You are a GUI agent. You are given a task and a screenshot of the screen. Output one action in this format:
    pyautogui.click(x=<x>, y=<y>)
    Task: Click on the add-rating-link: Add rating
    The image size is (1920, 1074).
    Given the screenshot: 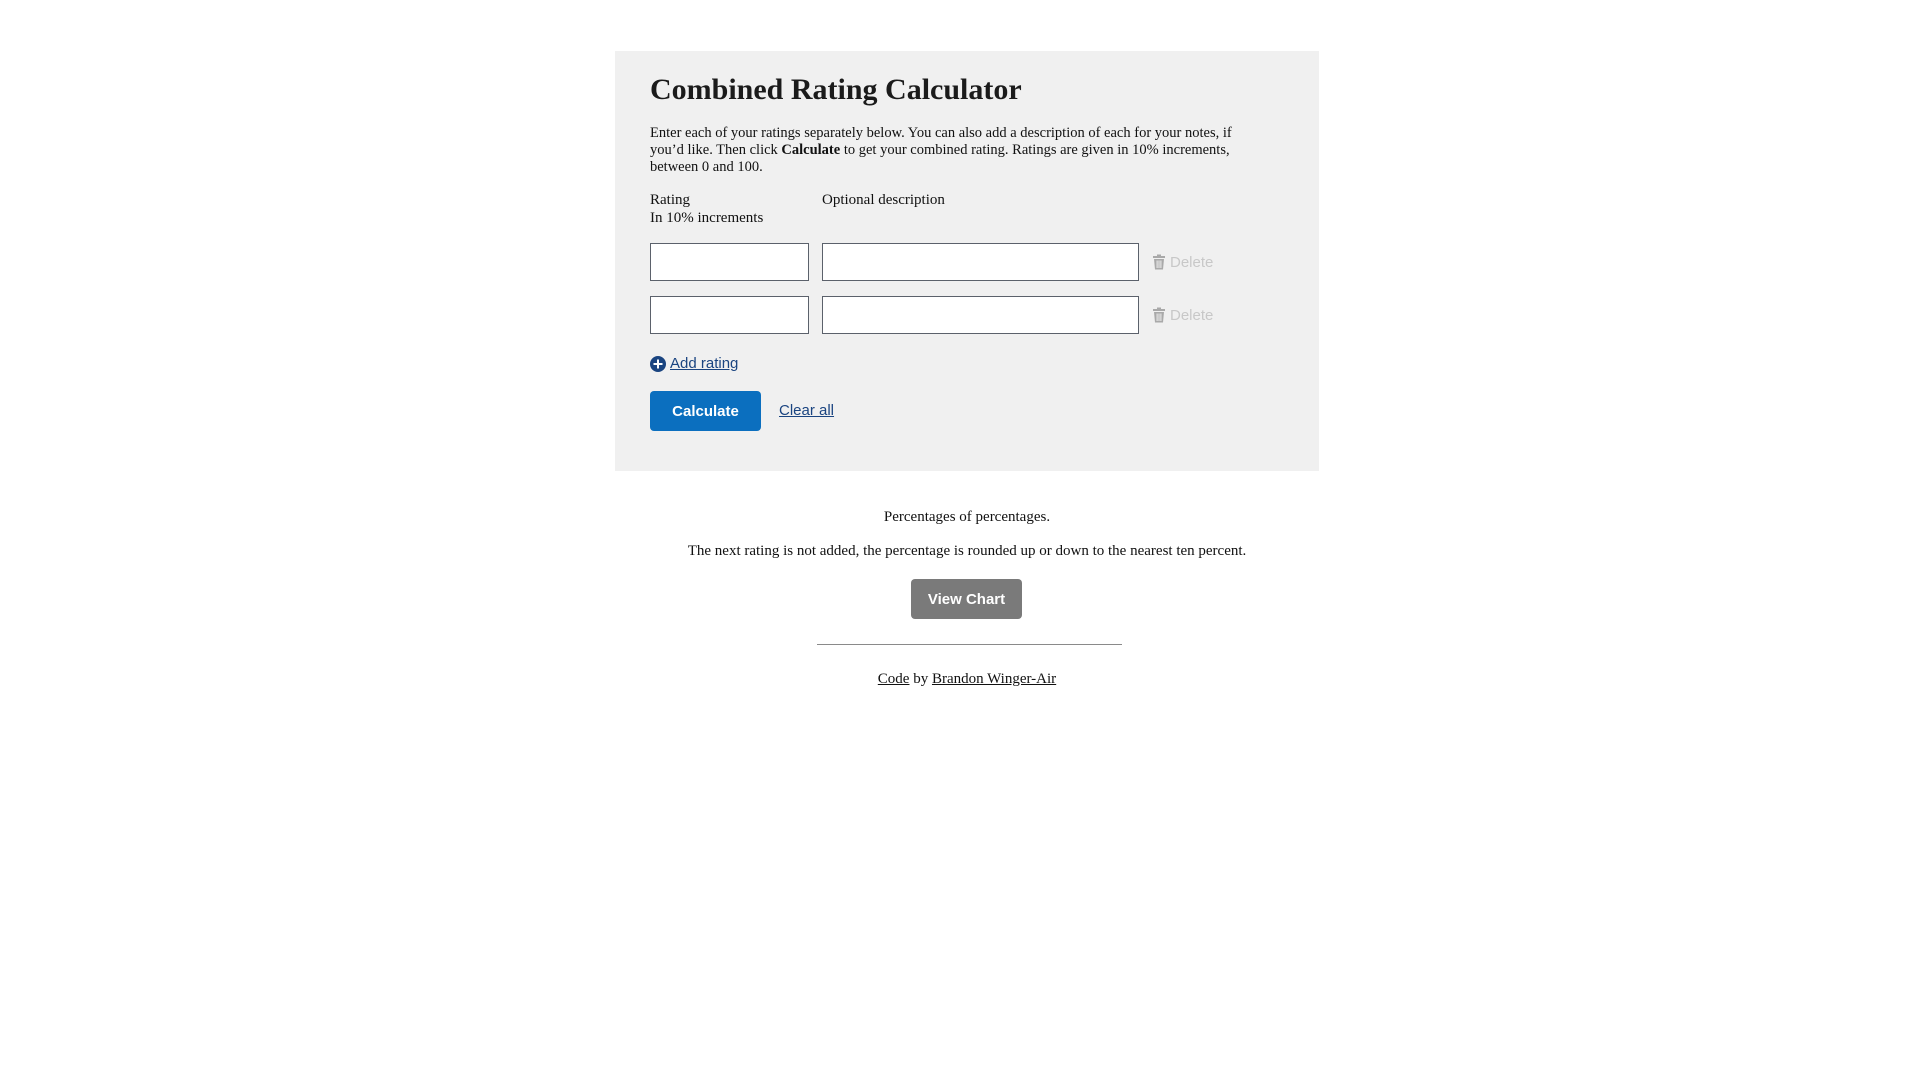 What is the action you would take?
    pyautogui.click(x=694, y=363)
    